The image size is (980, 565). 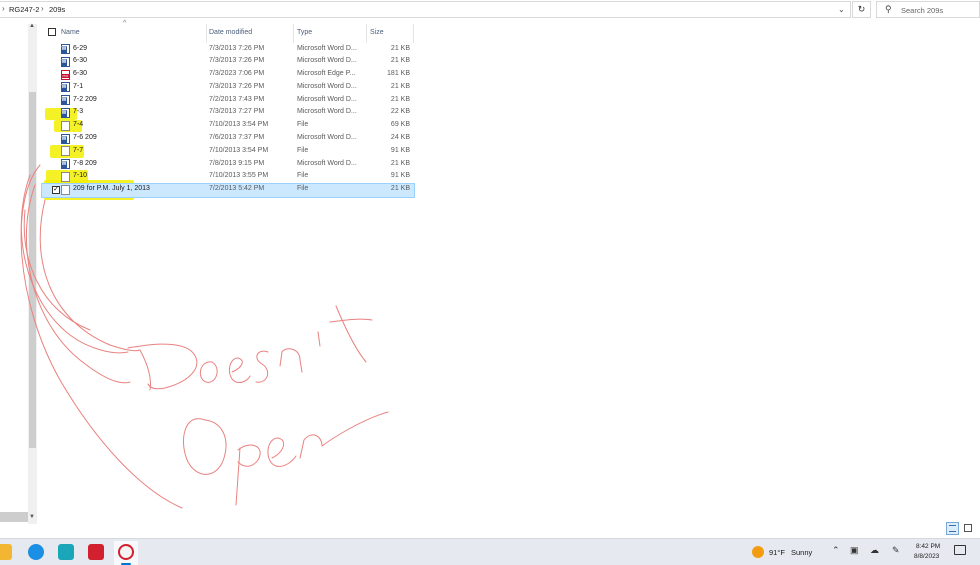 I want to click on file-date-modified: 7/10/2013 3:54 PM, so click(x=239, y=150).